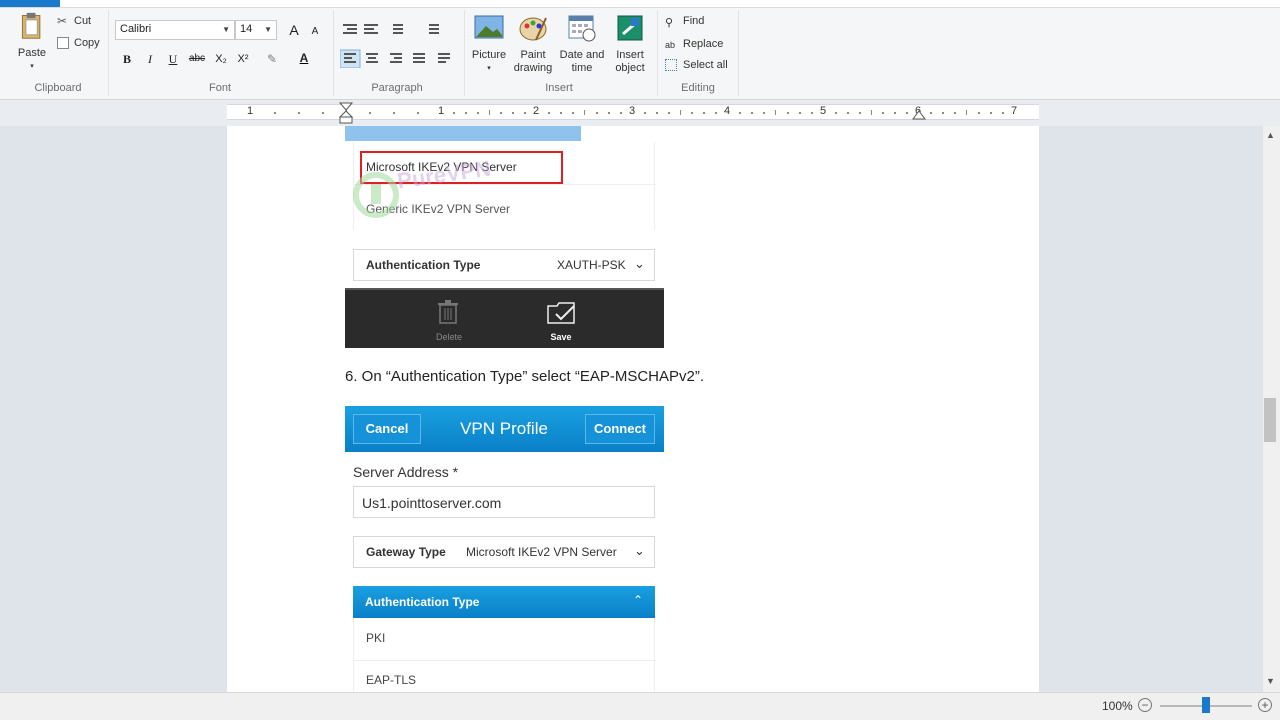  Describe the element at coordinates (489, 27) in the screenshot. I see `picture-icon` at that location.